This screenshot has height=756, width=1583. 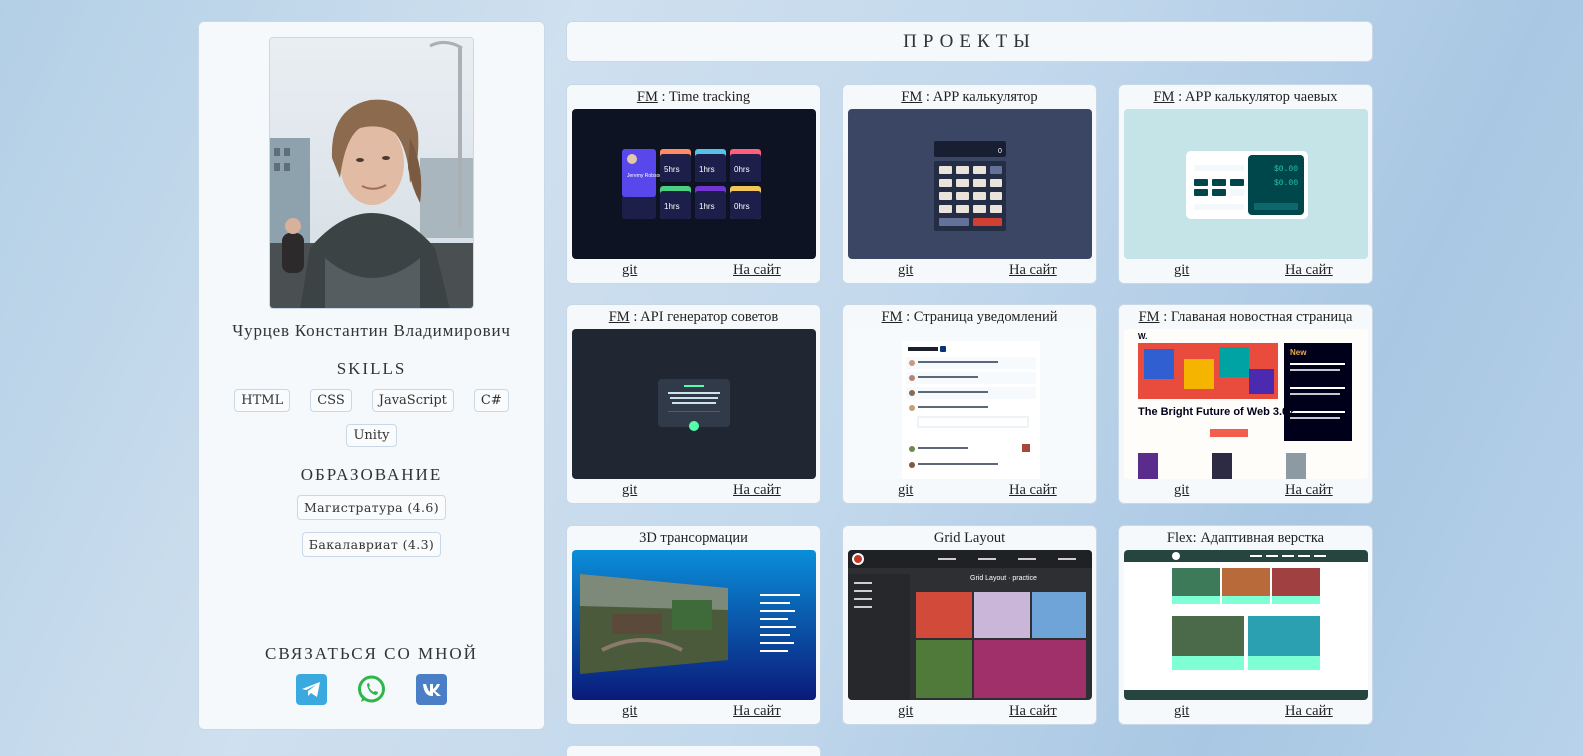 I want to click on telegram-icon, so click(x=311, y=689).